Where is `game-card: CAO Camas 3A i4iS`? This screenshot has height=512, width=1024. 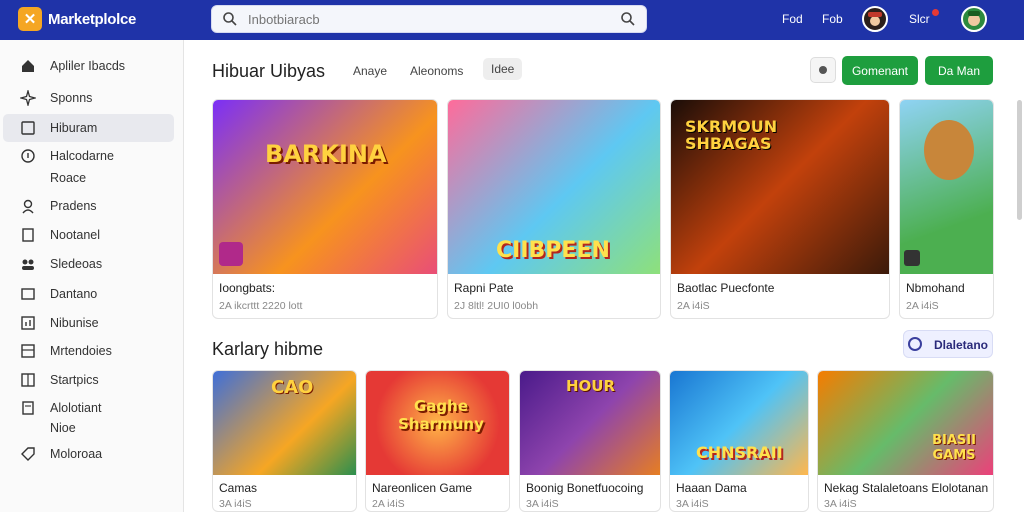 game-card: CAO Camas 3A i4iS is located at coordinates (284, 441).